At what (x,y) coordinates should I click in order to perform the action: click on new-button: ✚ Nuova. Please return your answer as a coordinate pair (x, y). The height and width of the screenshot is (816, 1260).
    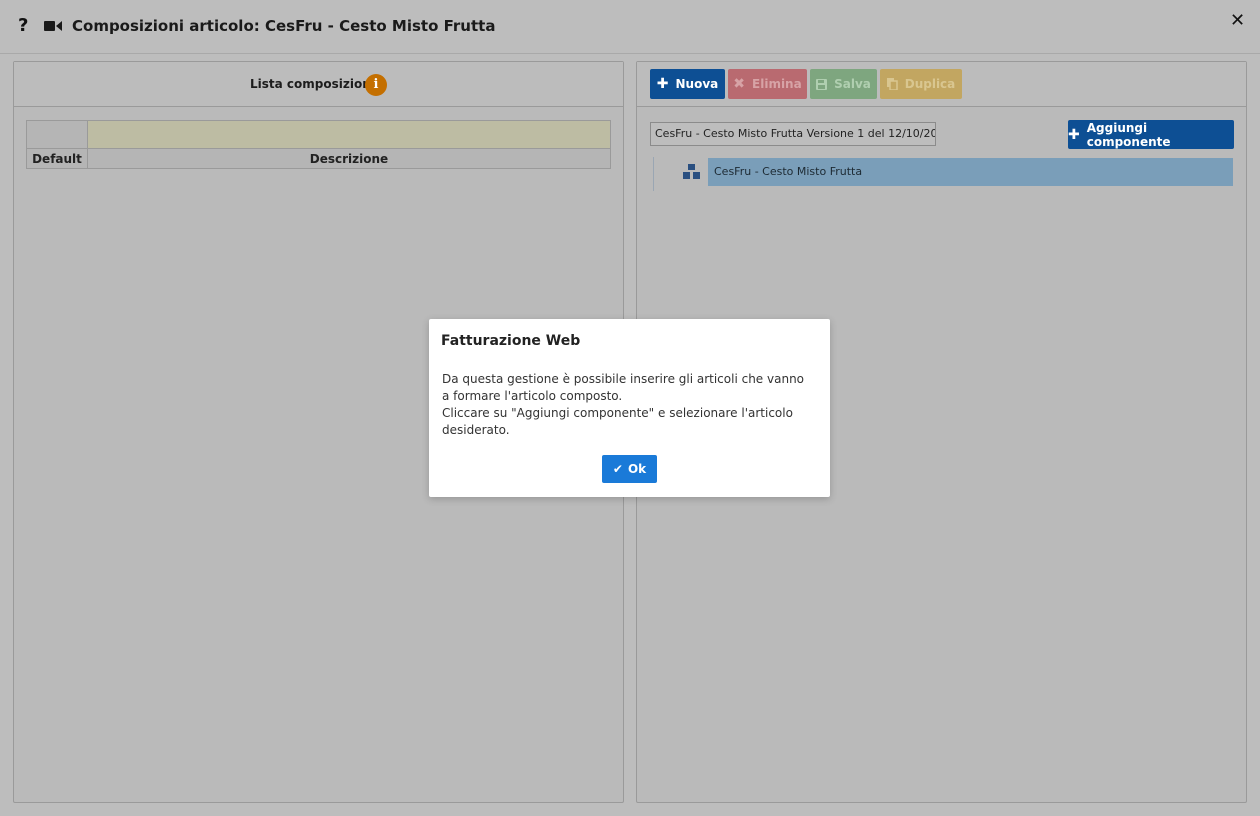
    Looking at the image, I should click on (687, 84).